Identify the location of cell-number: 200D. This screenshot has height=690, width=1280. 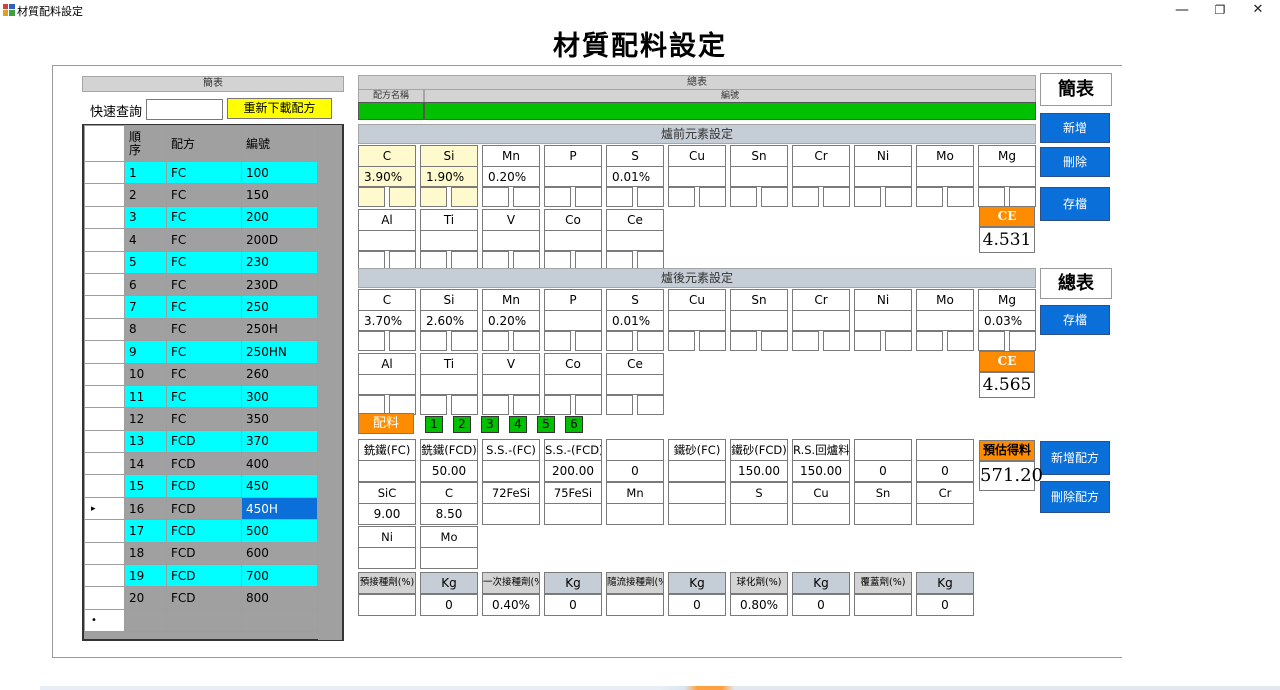
(279, 240).